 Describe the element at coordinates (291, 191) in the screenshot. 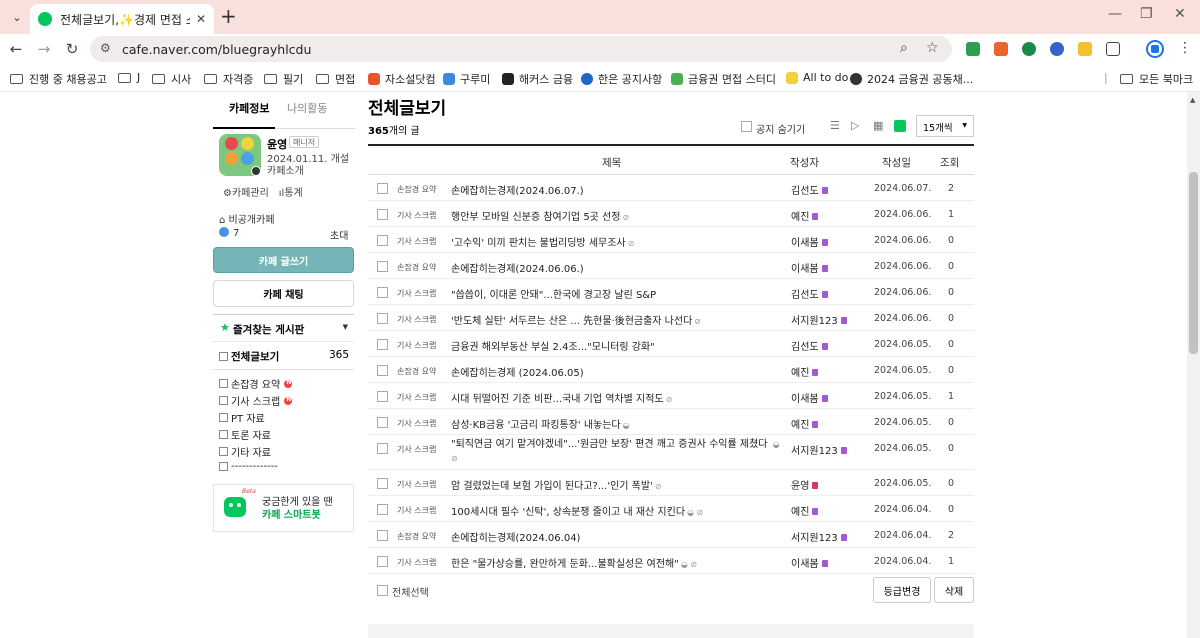

I see `stats-link: ıl통계` at that location.